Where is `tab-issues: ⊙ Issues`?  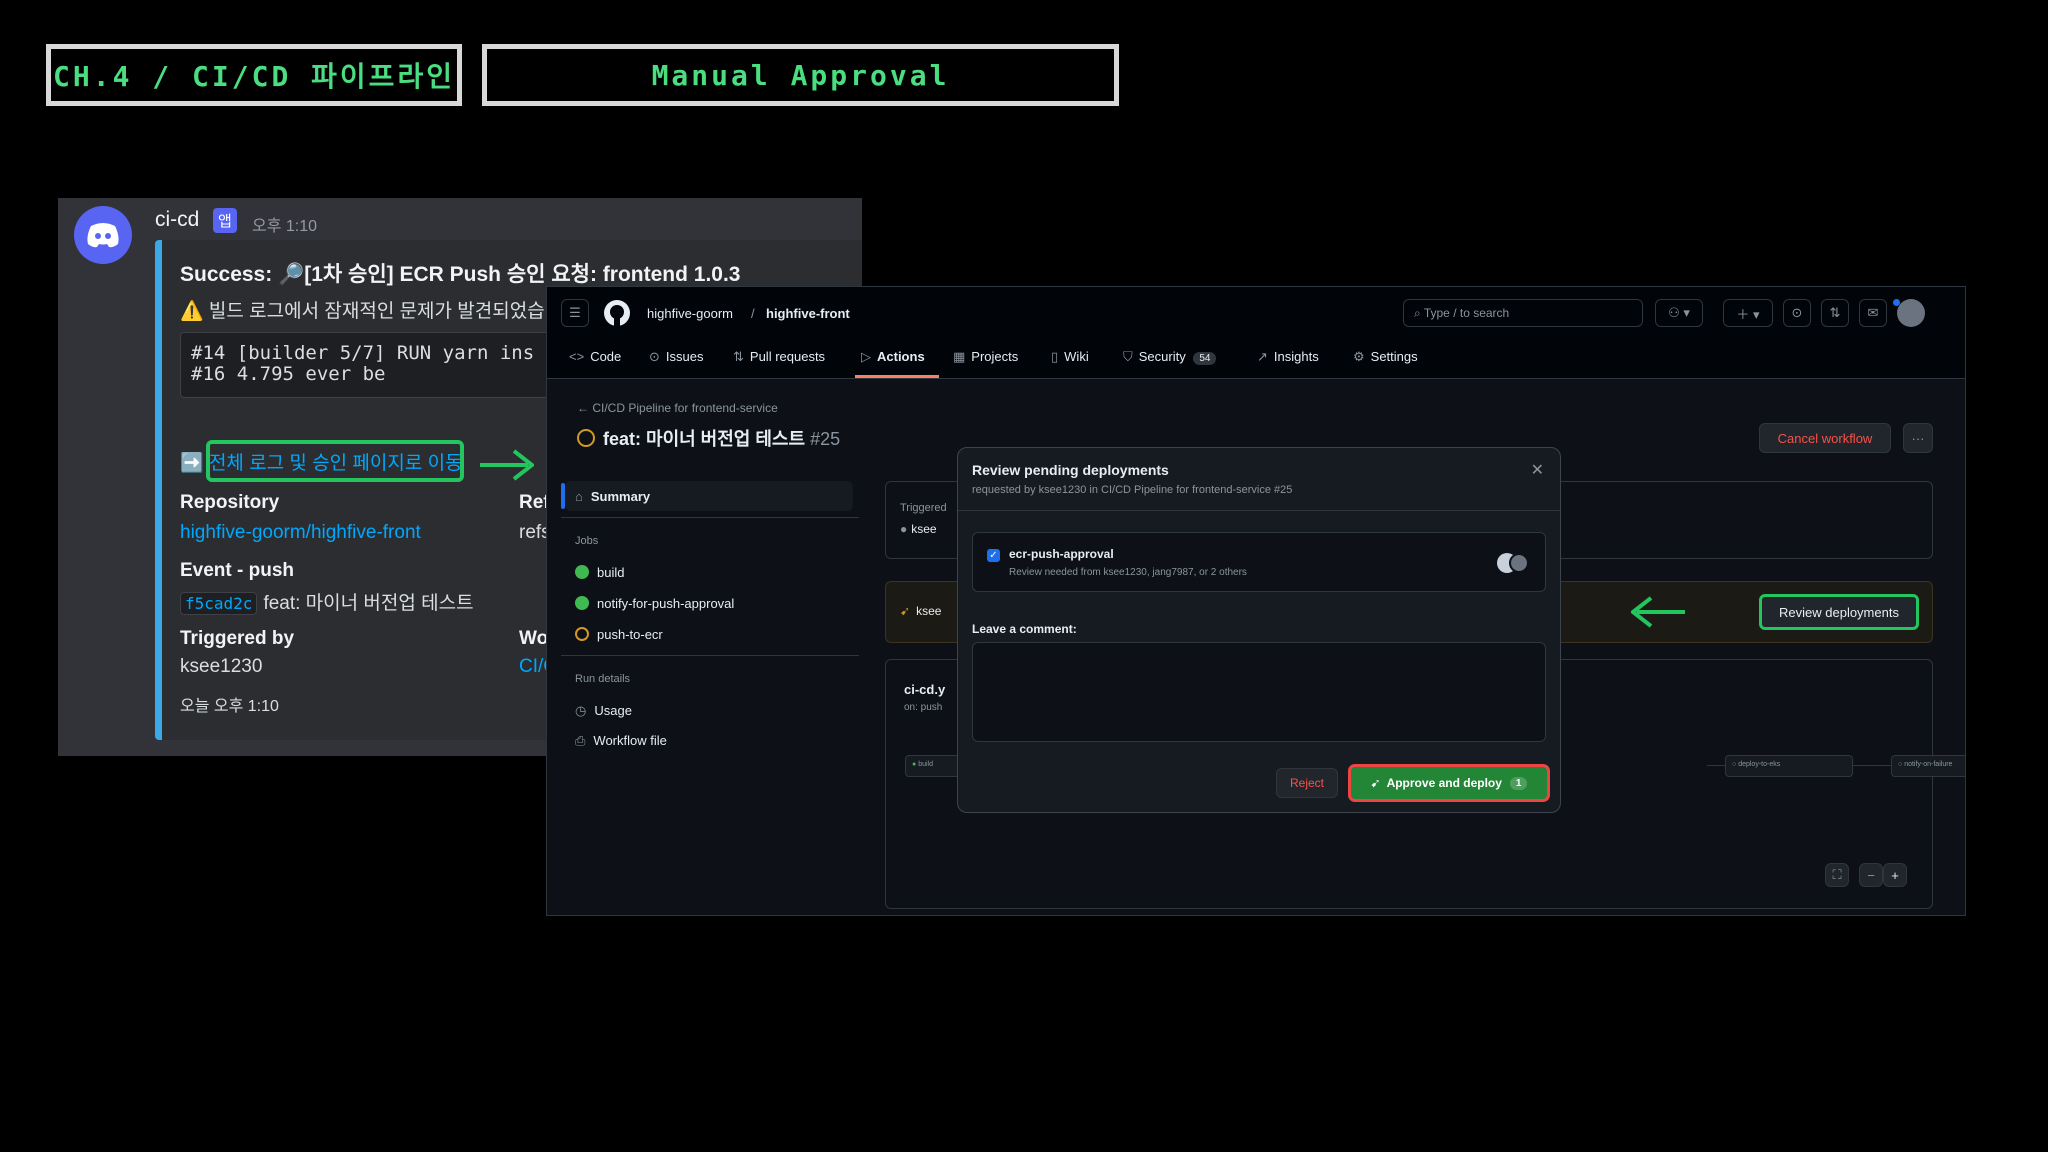 tab-issues: ⊙ Issues is located at coordinates (676, 357).